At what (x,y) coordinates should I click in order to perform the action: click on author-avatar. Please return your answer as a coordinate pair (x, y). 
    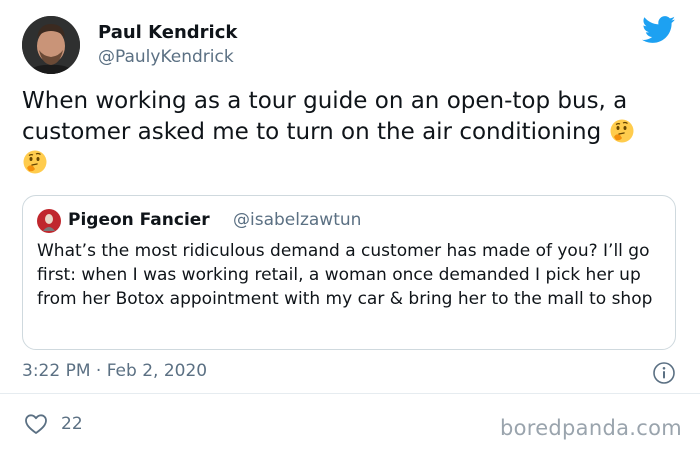
    Looking at the image, I should click on (51, 45).